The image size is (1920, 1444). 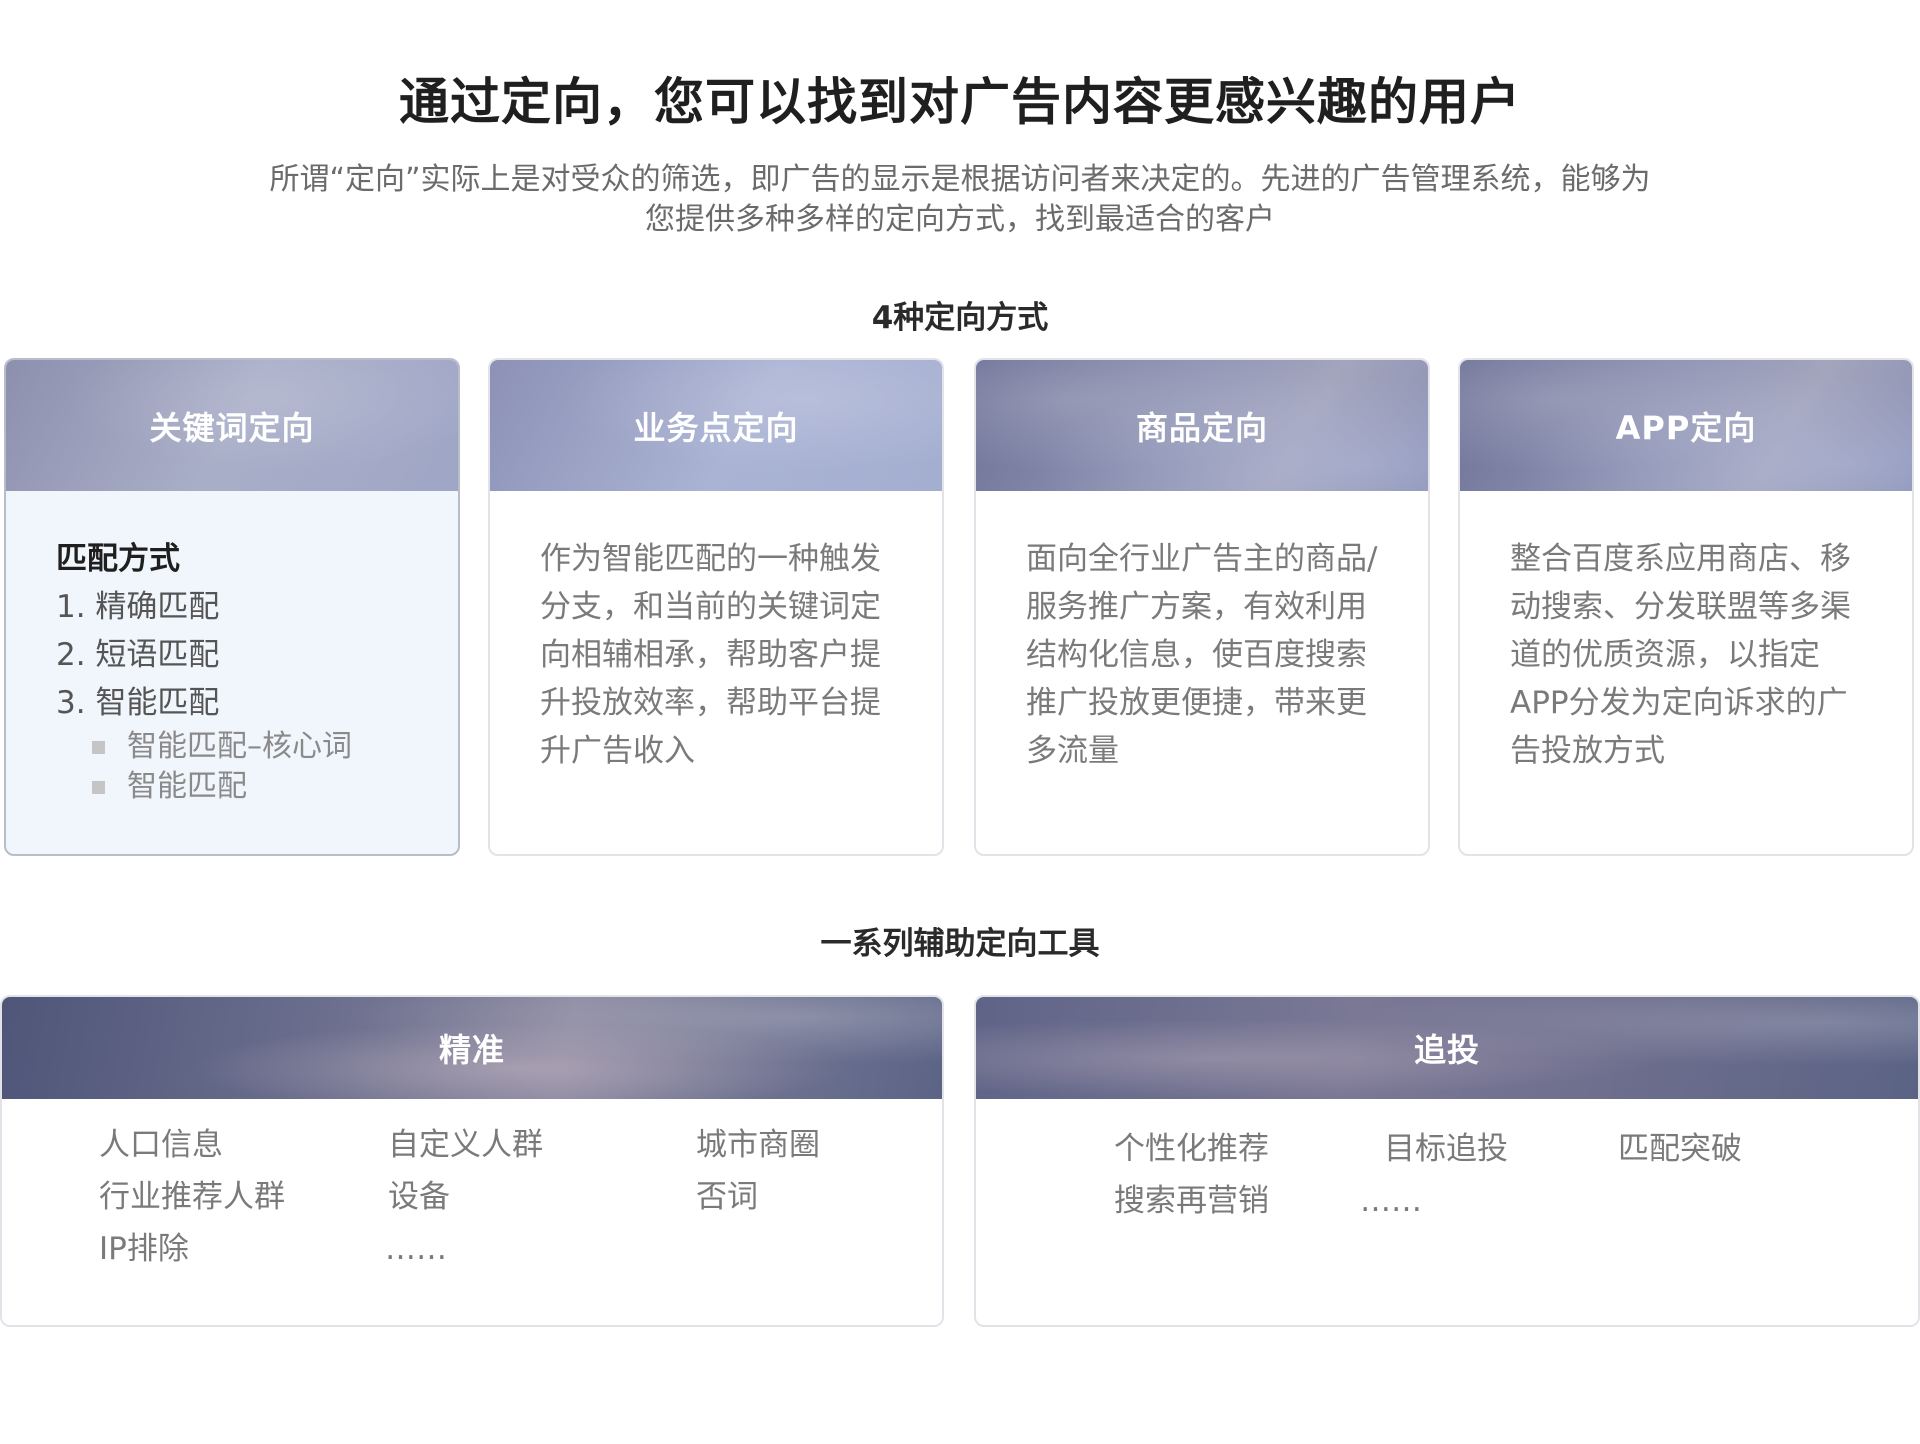 I want to click on card-desc-line: 面向全行业广告主的商品/, so click(x=1202, y=559).